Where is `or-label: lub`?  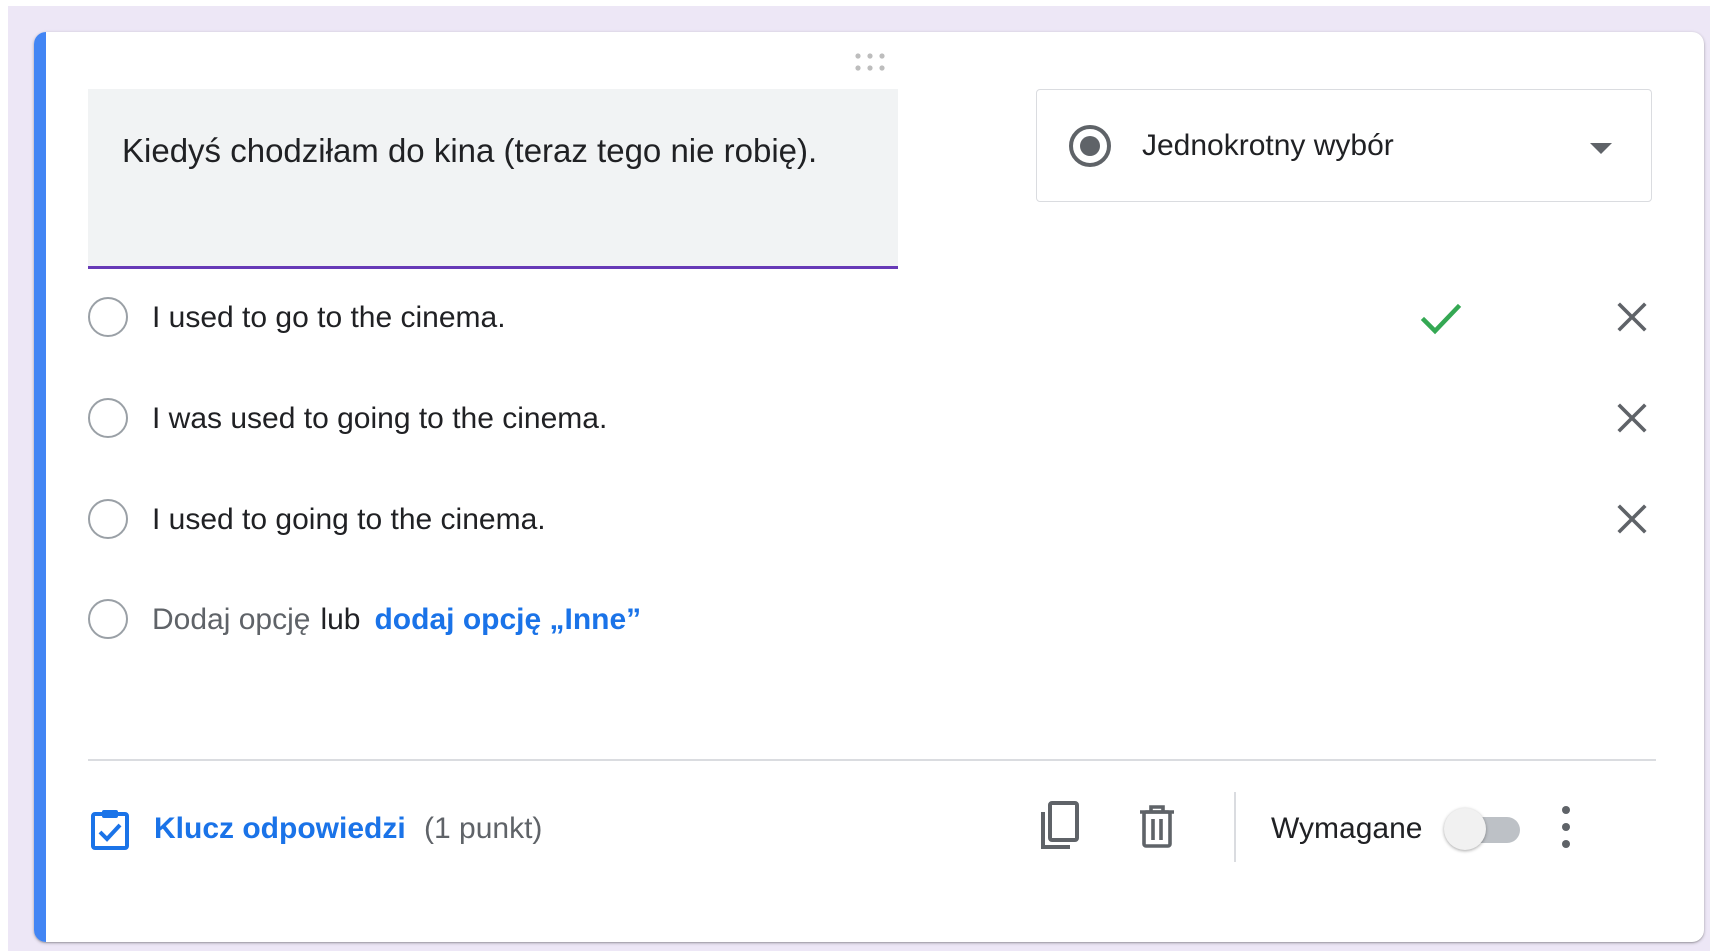 or-label: lub is located at coordinates (340, 619).